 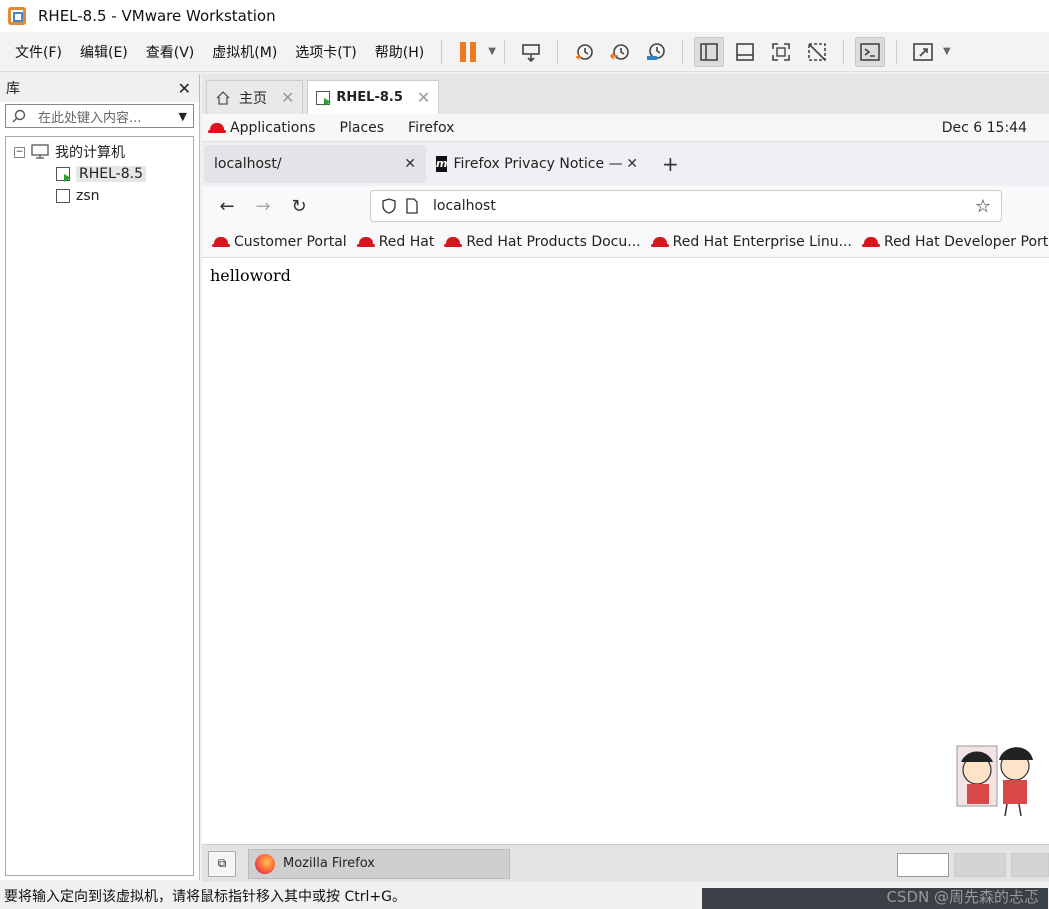 I want to click on bookmark-item: Customer Portal, so click(x=279, y=241).